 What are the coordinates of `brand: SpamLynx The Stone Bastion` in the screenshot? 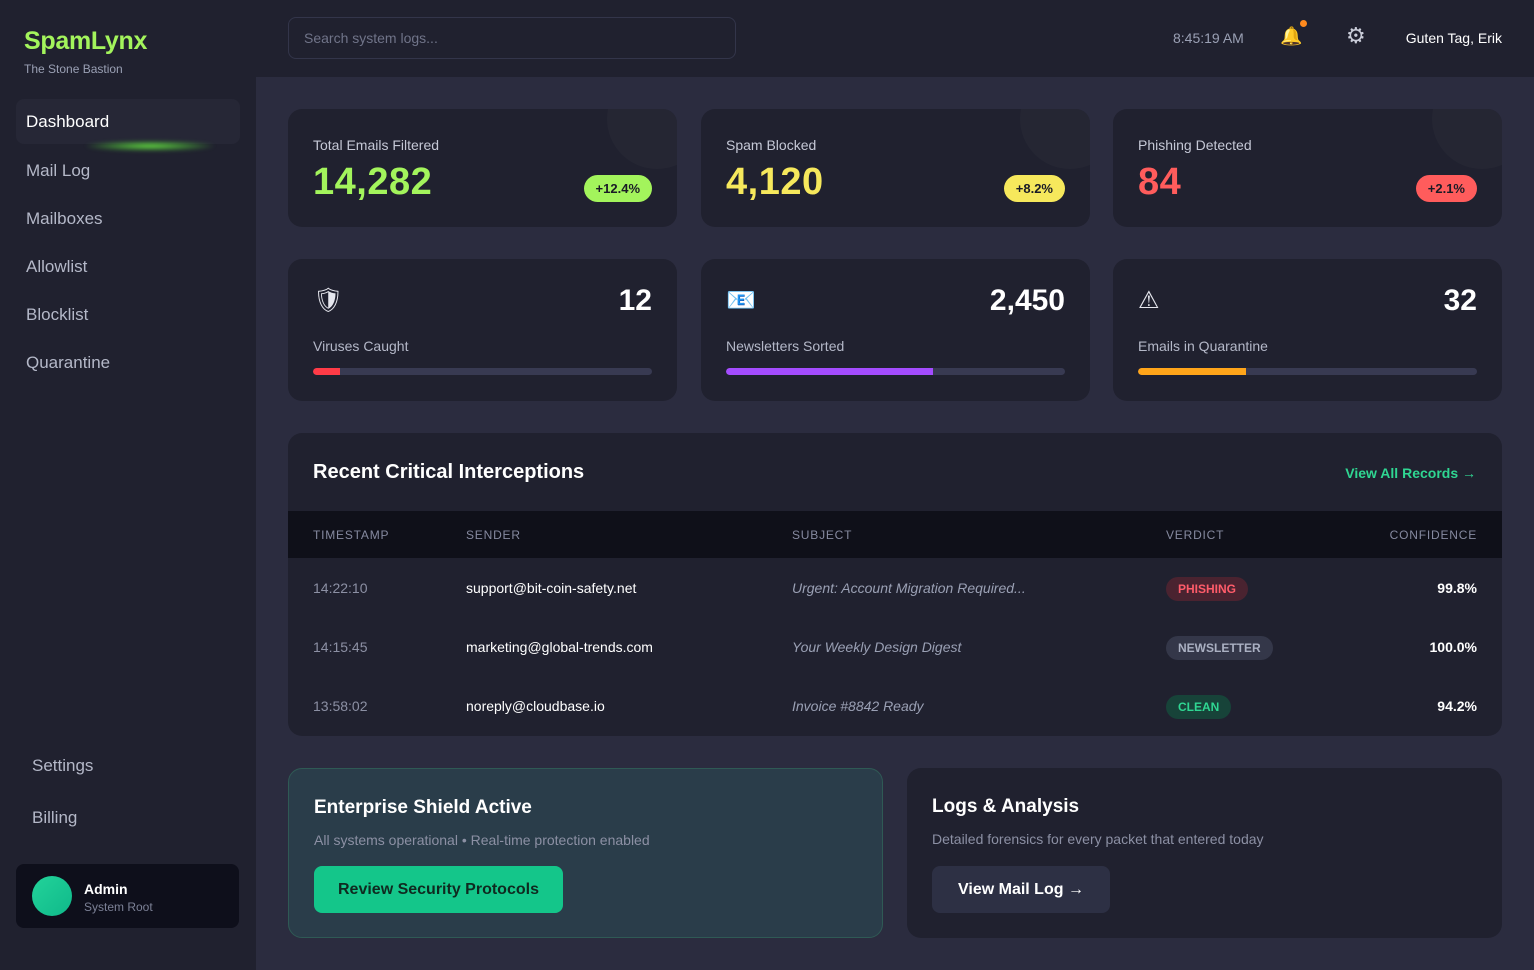 It's located at (85, 51).